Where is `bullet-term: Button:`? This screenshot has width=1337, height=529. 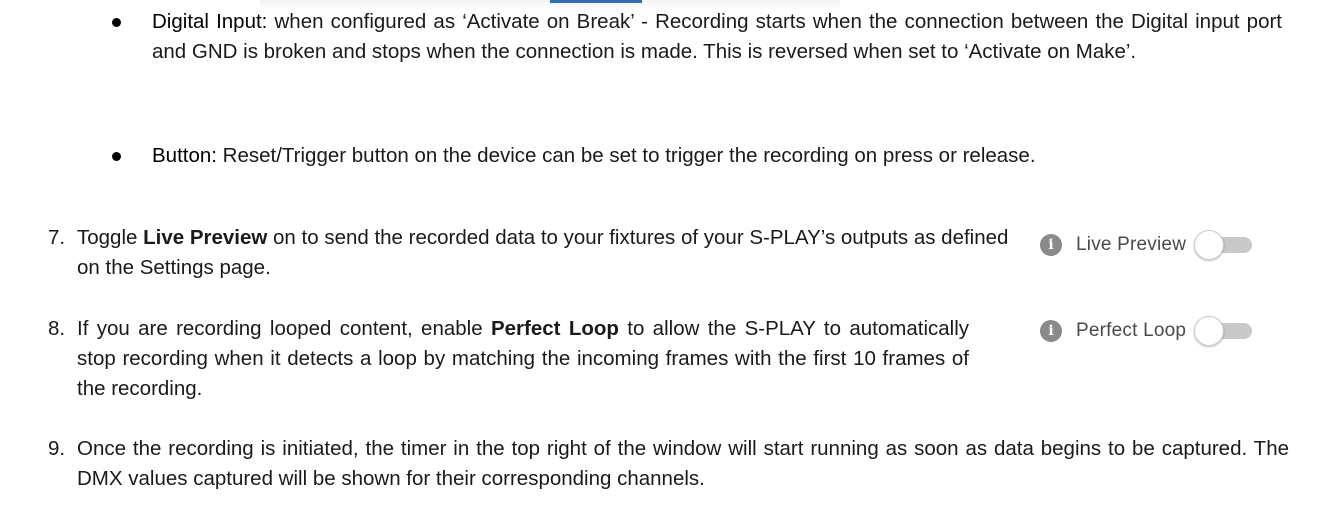 bullet-term: Button: is located at coordinates (184, 155).